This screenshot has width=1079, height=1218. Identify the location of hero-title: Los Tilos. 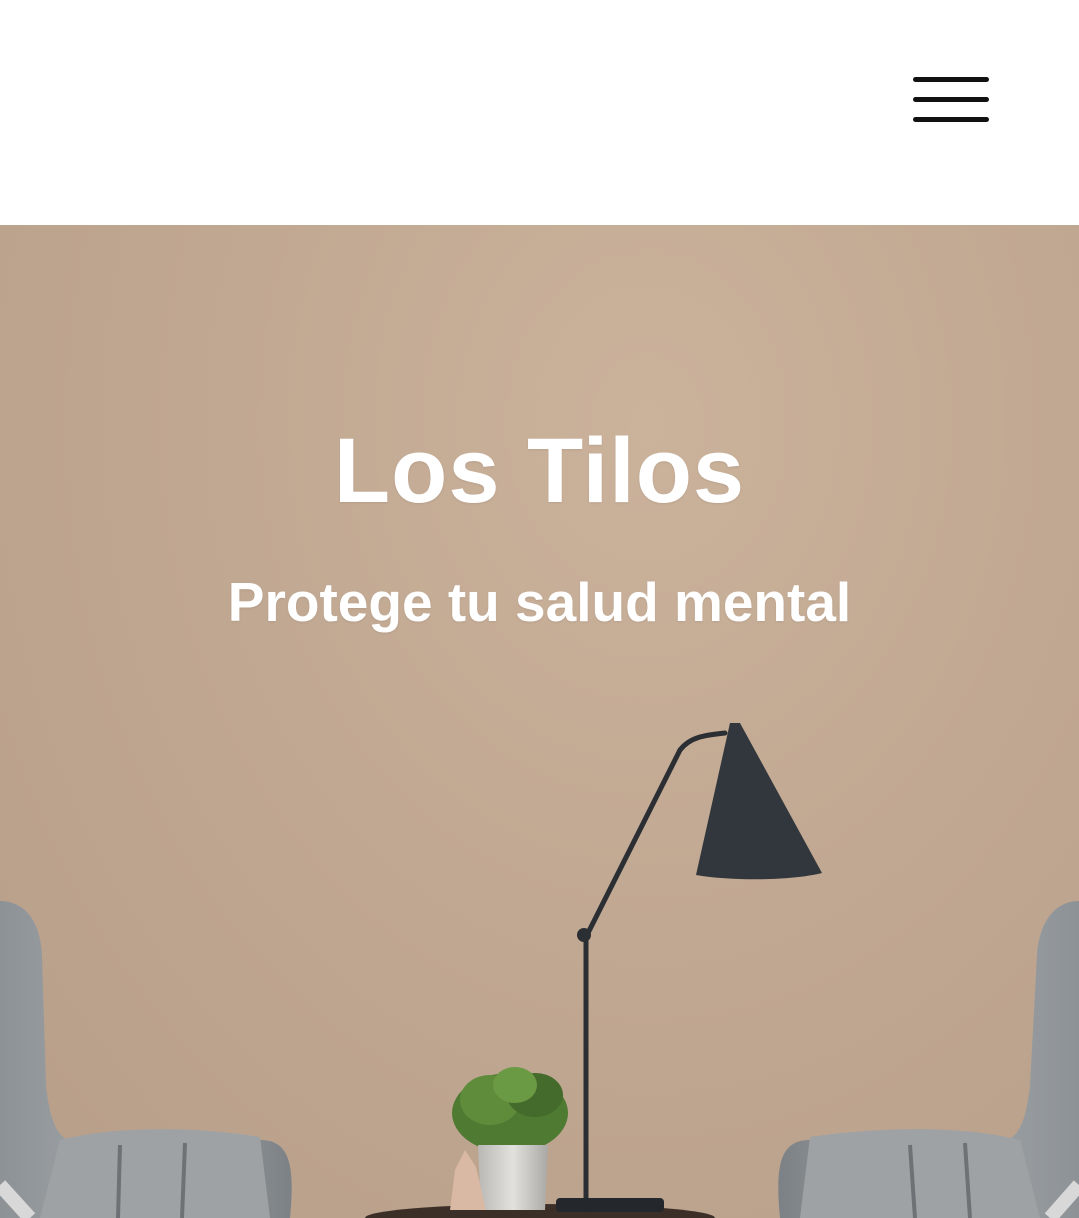
(539, 471).